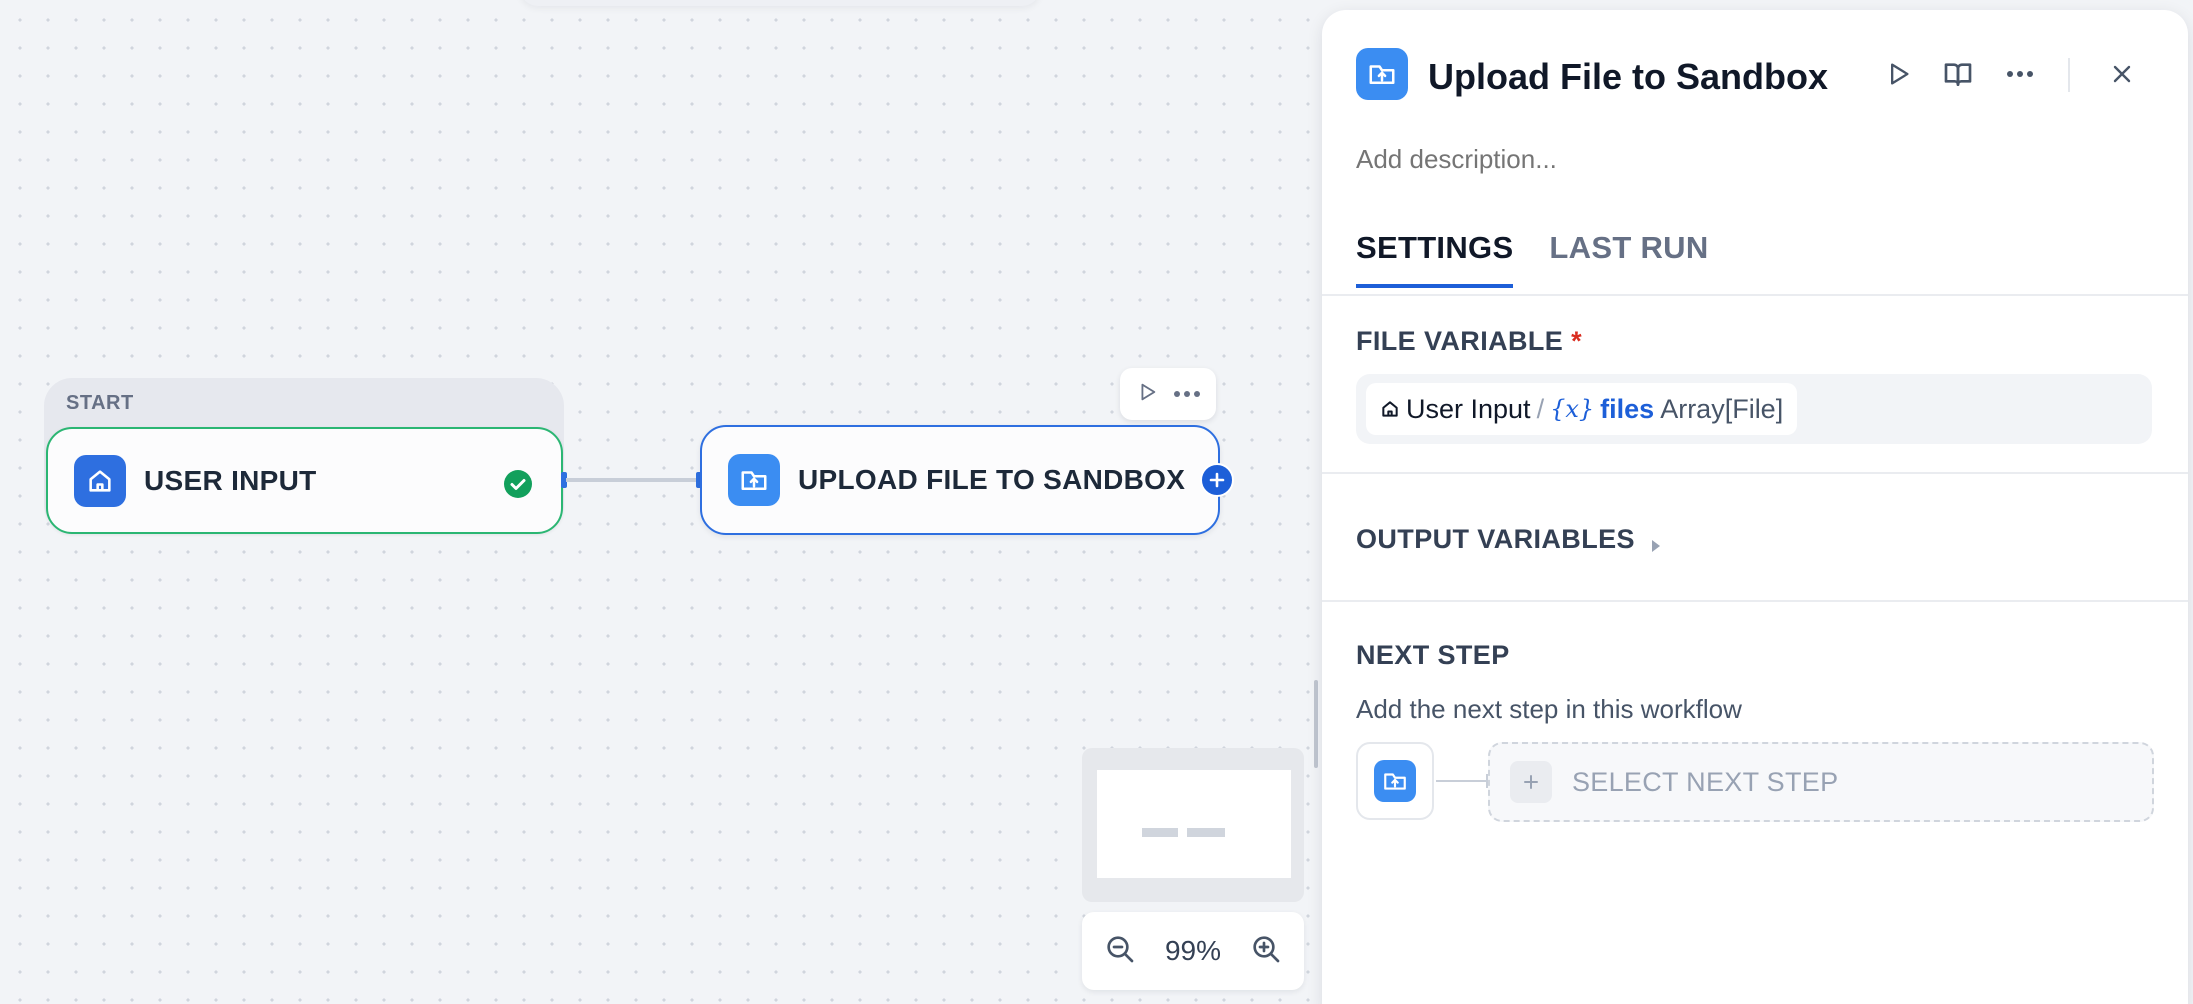  I want to click on node-title: USER INPUT, so click(230, 480).